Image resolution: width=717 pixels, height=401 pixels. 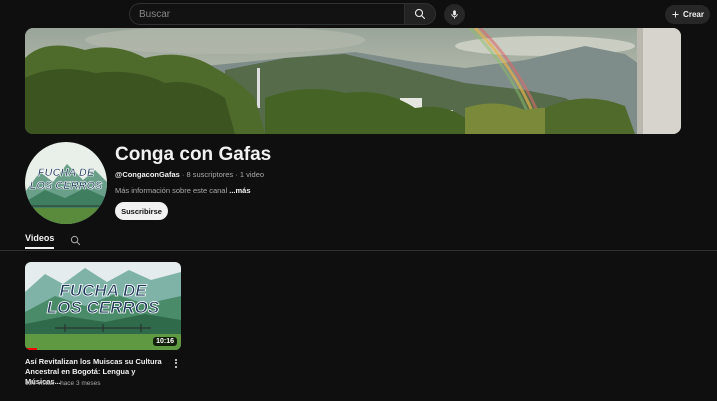 What do you see at coordinates (272, 14) in the screenshot?
I see `search-input` at bounding box center [272, 14].